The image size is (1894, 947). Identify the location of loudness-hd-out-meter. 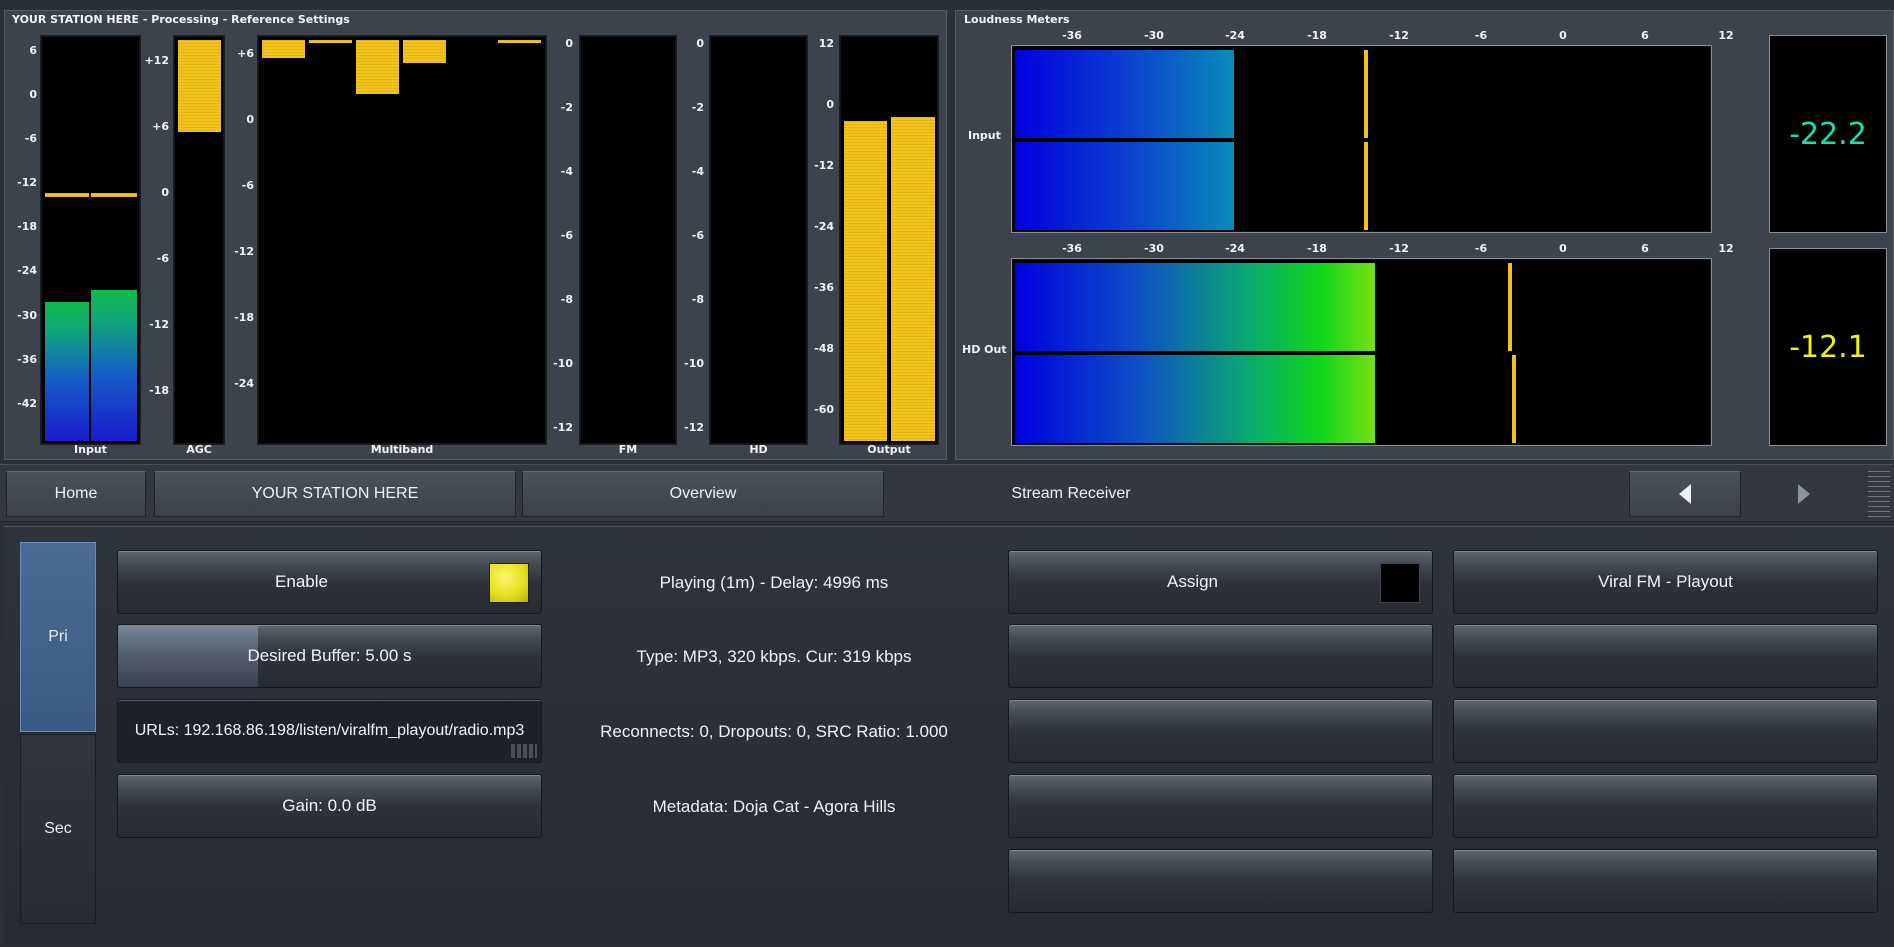
(1361, 352).